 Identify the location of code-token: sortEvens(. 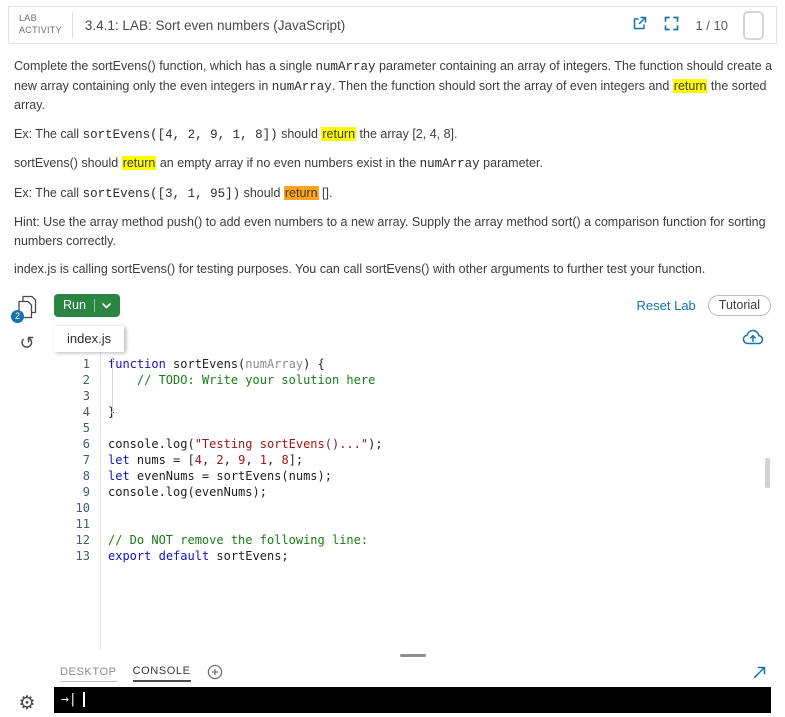
(205, 363).